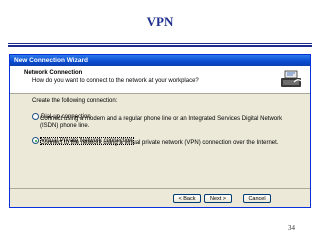 The height and width of the screenshot is (240, 320). I want to click on title-rule, so click(160, 43).